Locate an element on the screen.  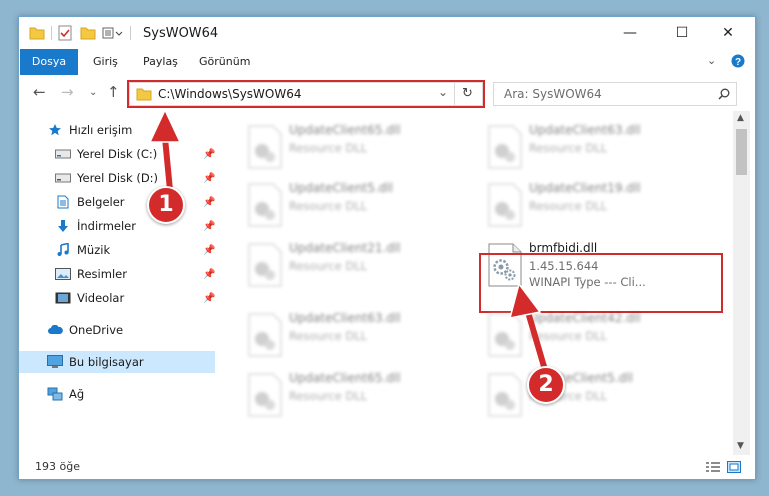
minimize-button: — is located at coordinates (630, 33).